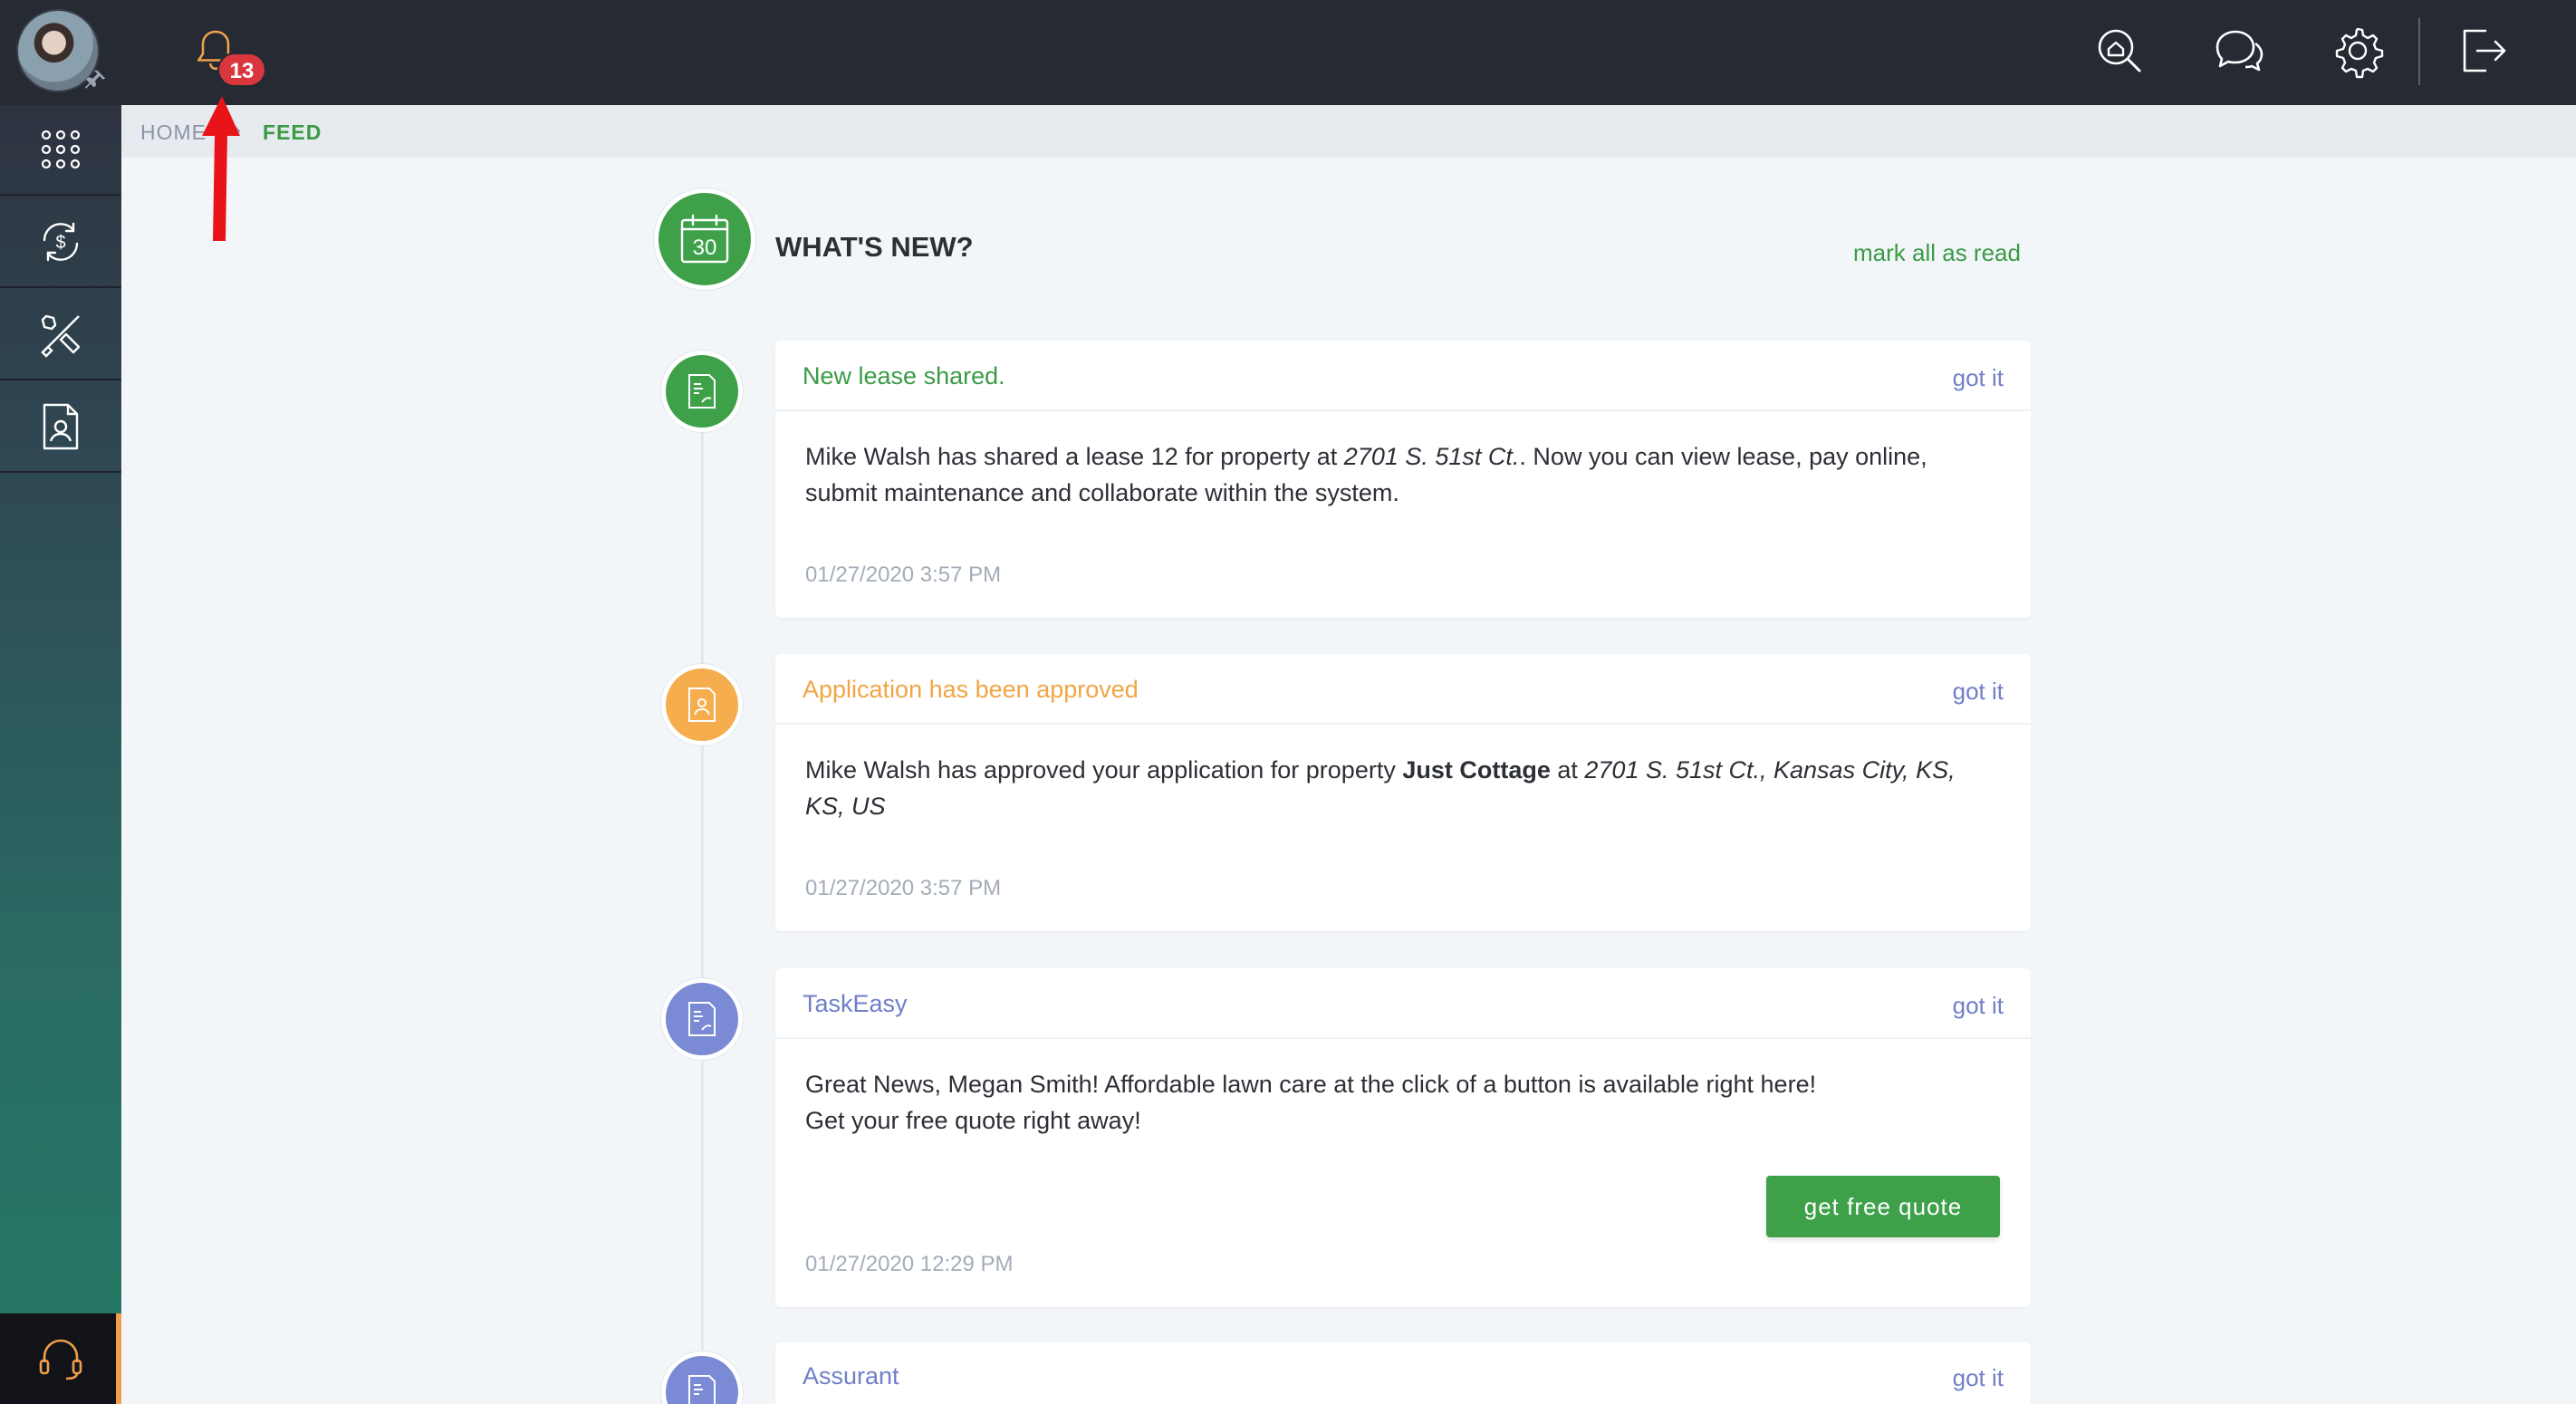  I want to click on tenant-document-icon, so click(61, 426).